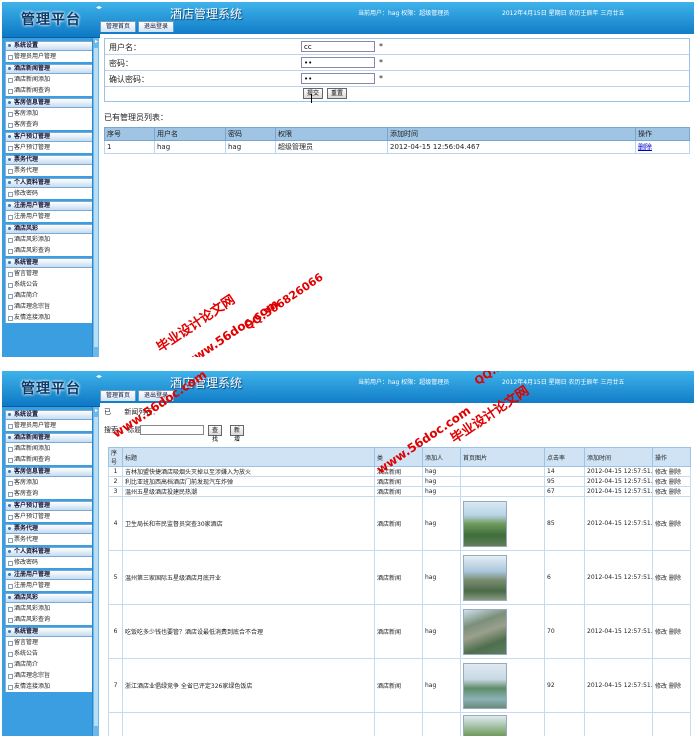 The width and height of the screenshot is (697, 738). I want to click on required-mark: *, so click(381, 46).